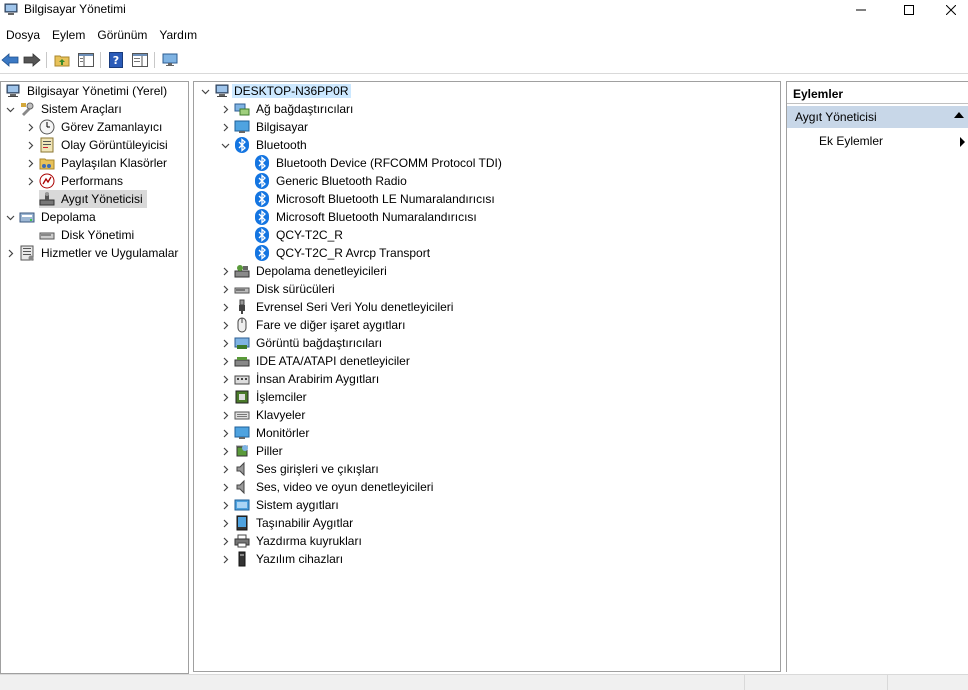  Describe the element at coordinates (300, 379) in the screenshot. I see `category-hid: İnsan Arabirim Aygıtları` at that location.